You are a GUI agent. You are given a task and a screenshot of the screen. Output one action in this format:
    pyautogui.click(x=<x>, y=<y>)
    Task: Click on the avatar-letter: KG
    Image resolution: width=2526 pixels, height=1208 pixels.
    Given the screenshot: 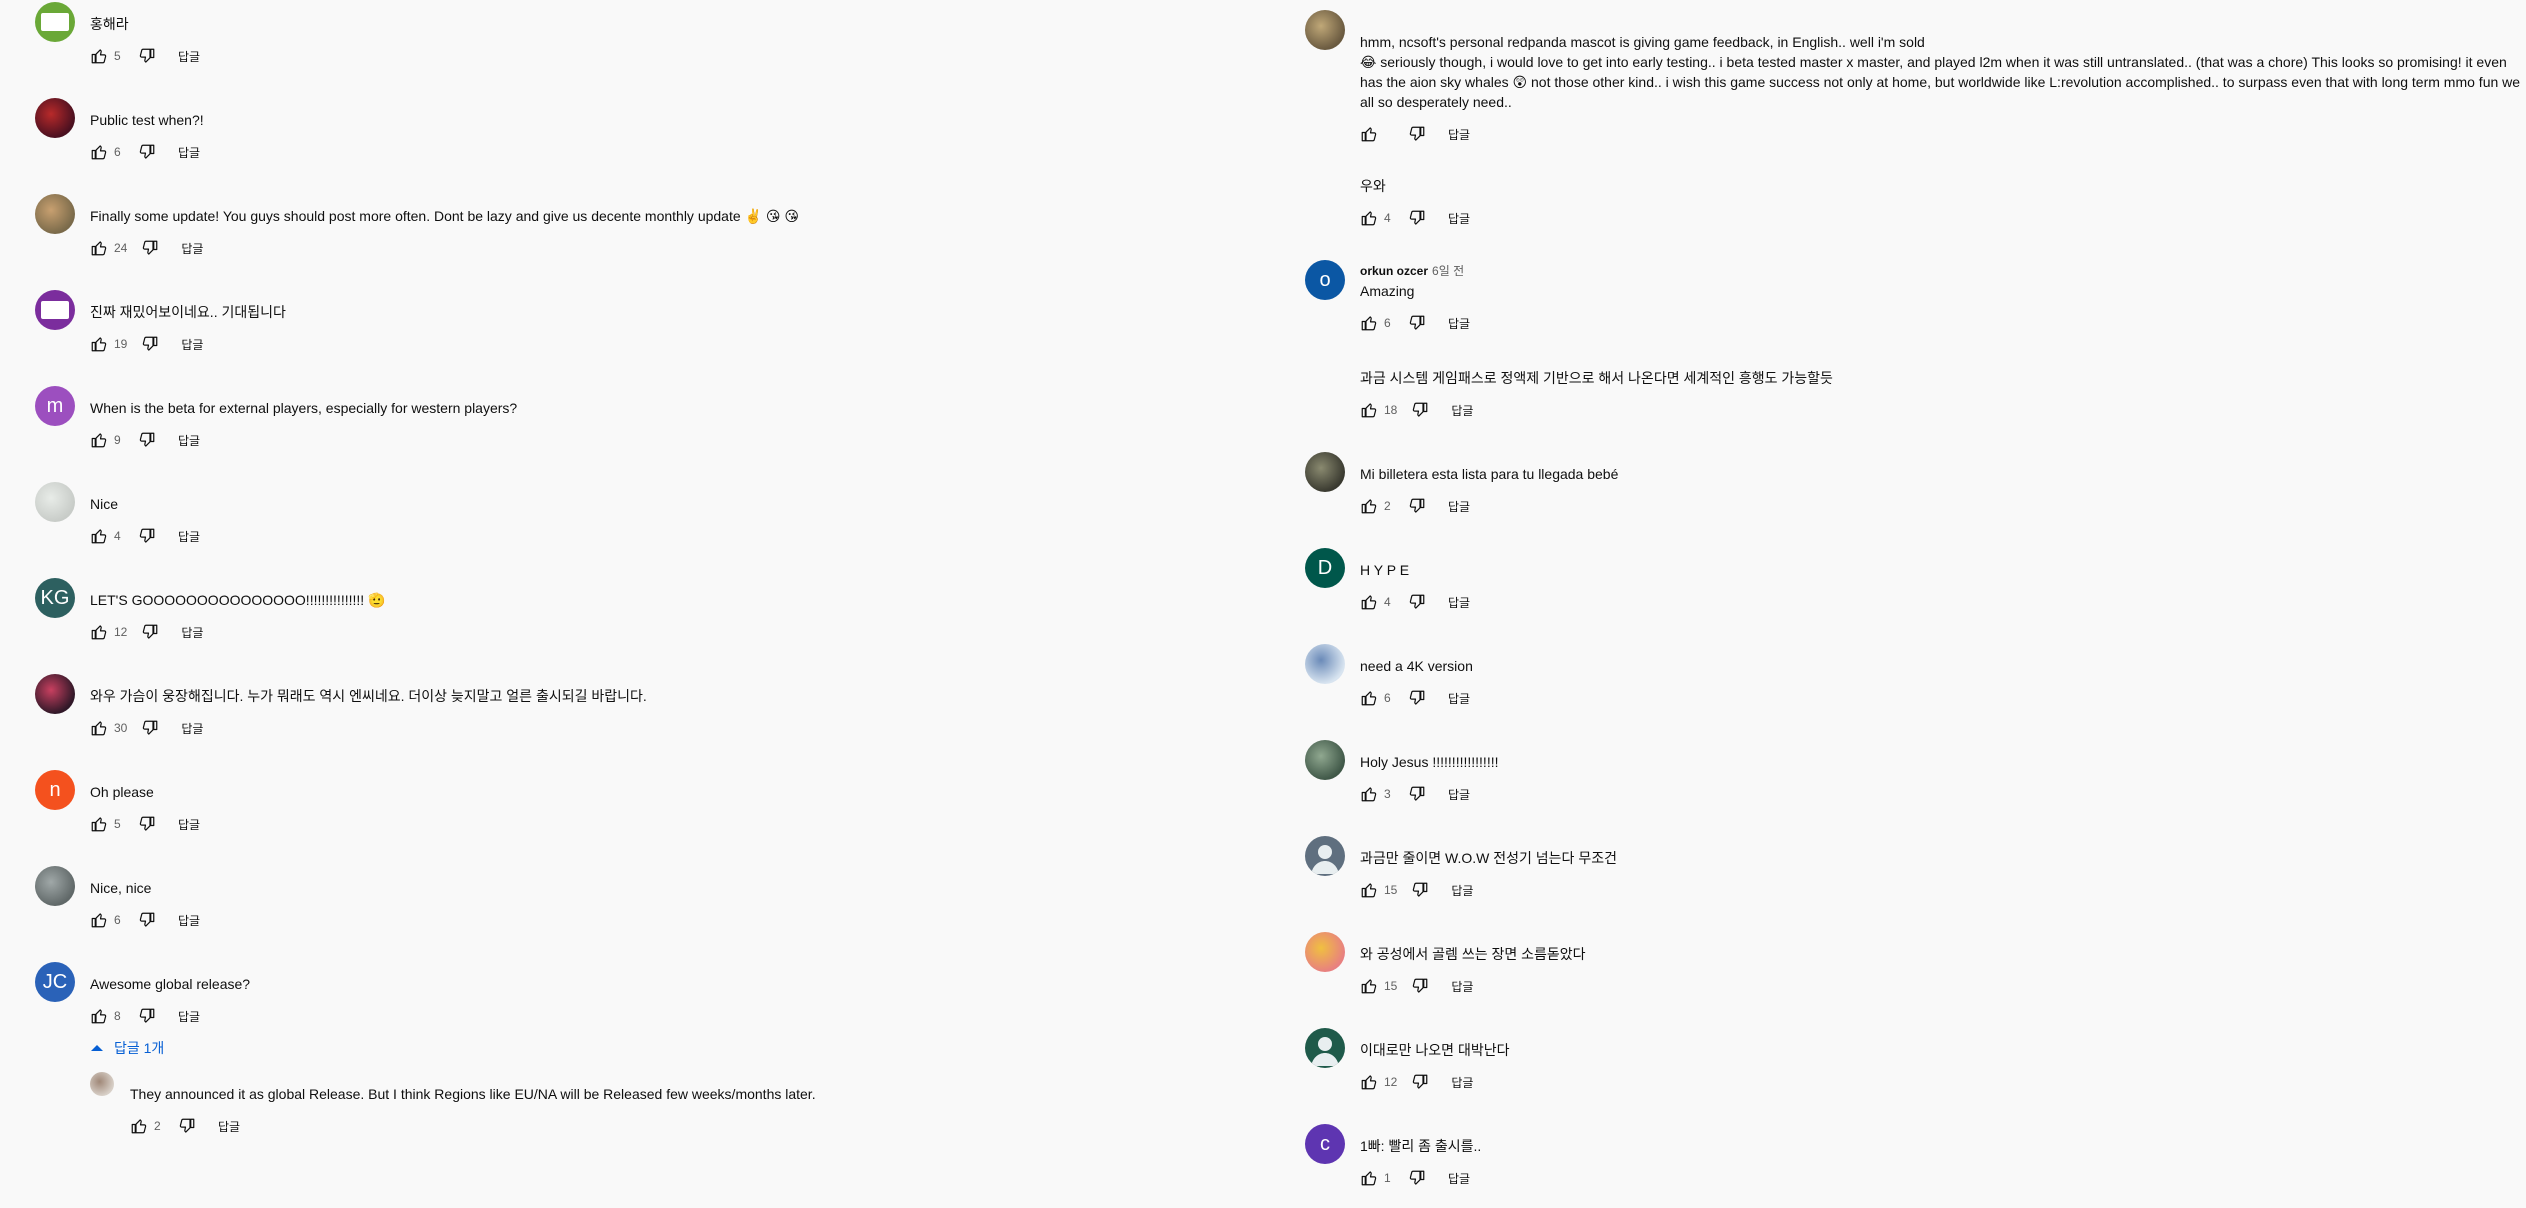 What is the action you would take?
    pyautogui.click(x=55, y=598)
    